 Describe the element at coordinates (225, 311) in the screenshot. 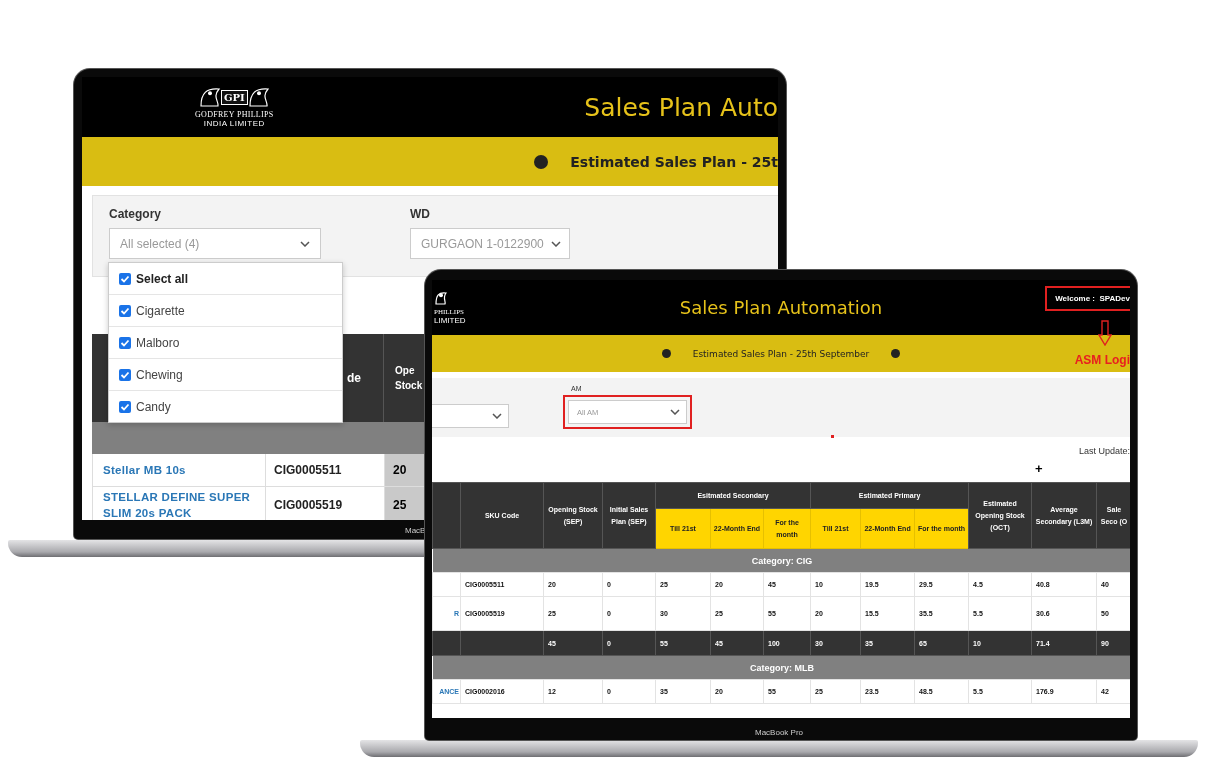

I see `dropdown-option: Cigarette` at that location.